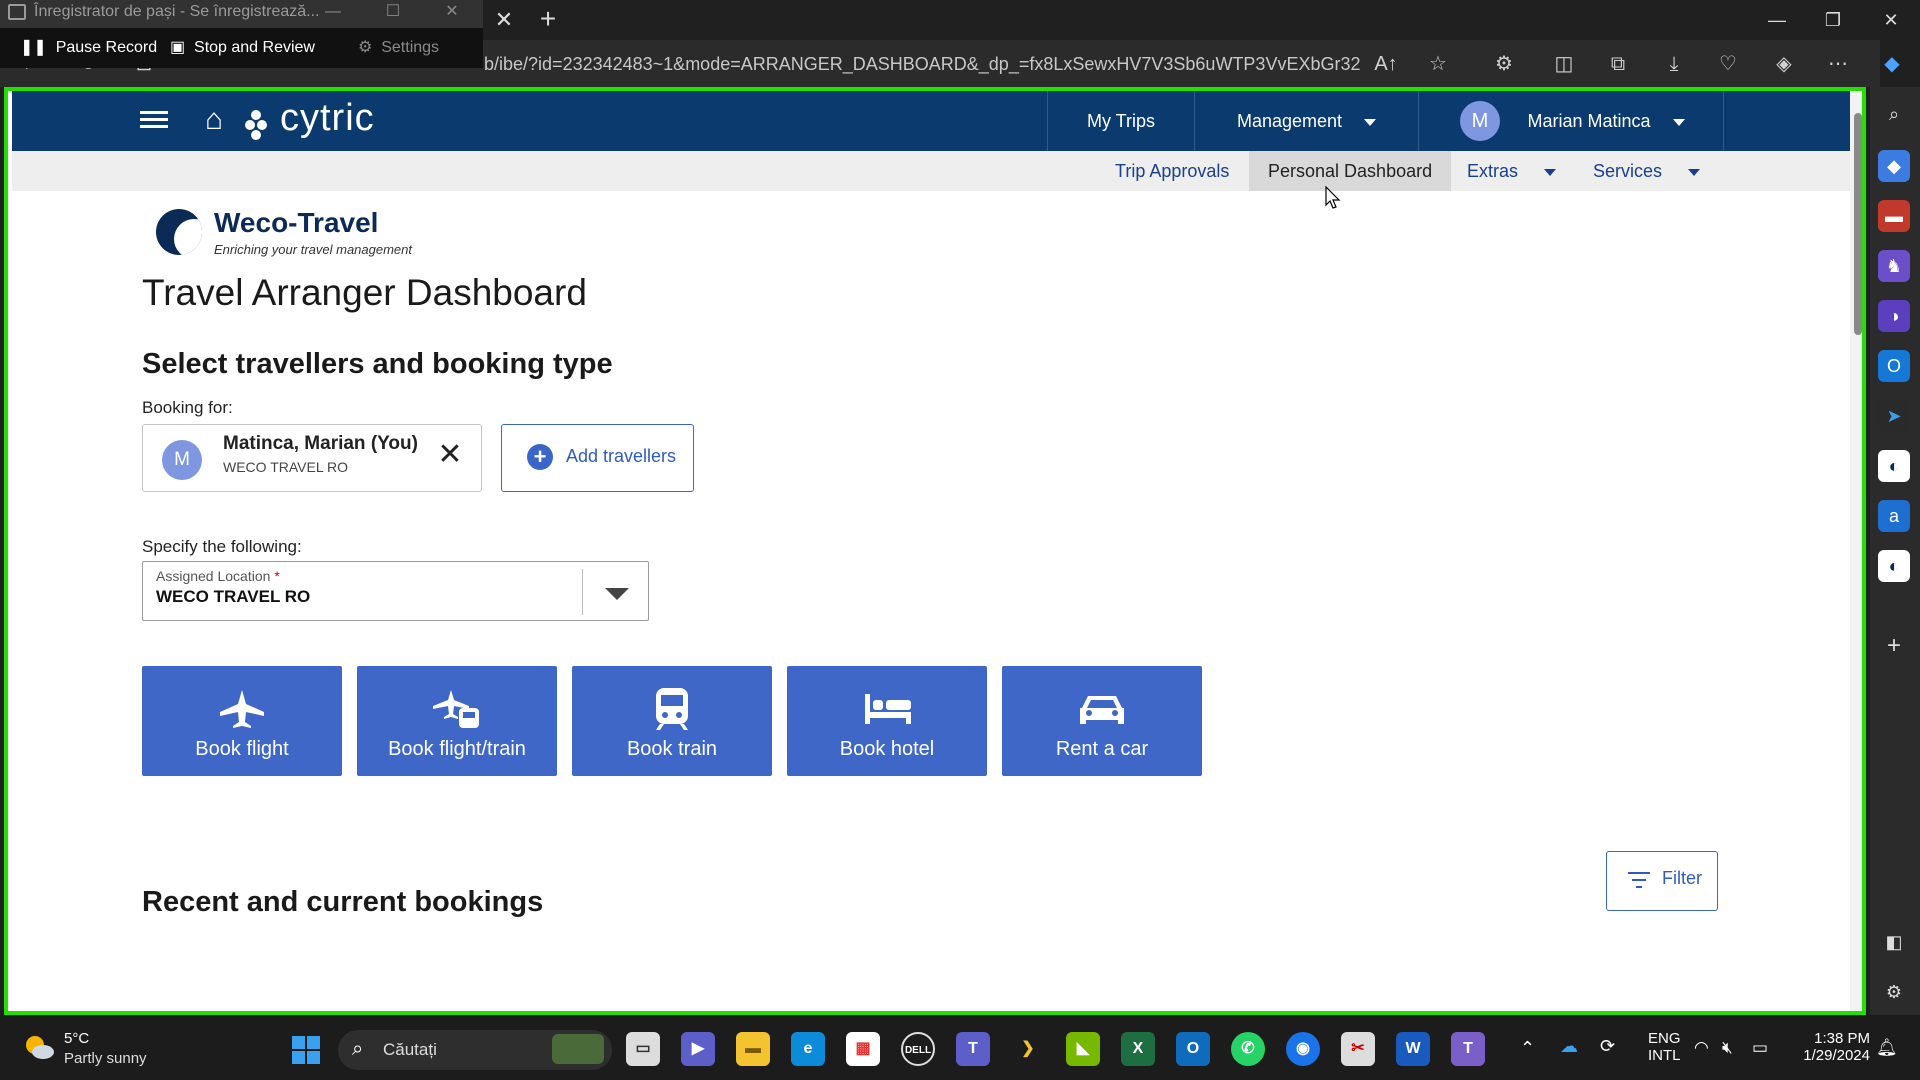 The width and height of the screenshot is (1920, 1080). I want to click on sidebar-weco-icon: ◐, so click(1894, 466).